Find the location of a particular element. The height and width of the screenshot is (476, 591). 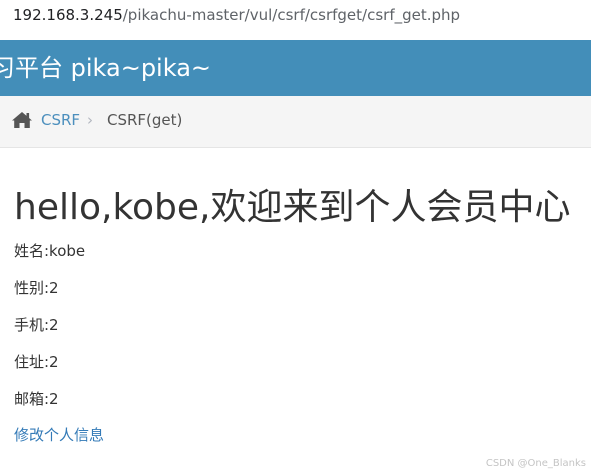

watermark: CSDN @One_Blanks is located at coordinates (535, 463).